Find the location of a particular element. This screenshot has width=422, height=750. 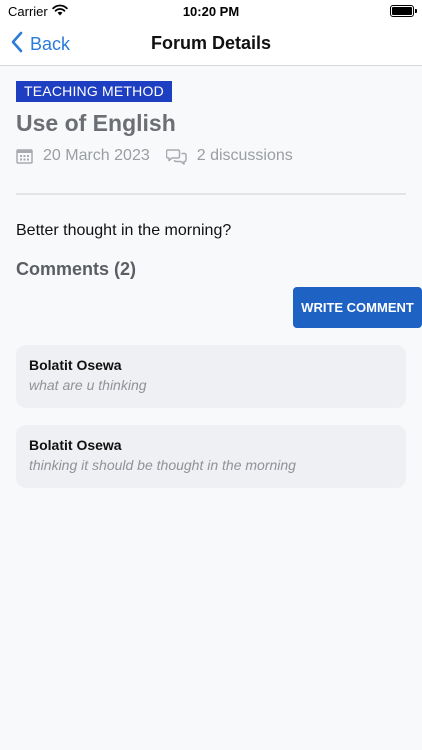

page-title: Forum Details is located at coordinates (211, 43).